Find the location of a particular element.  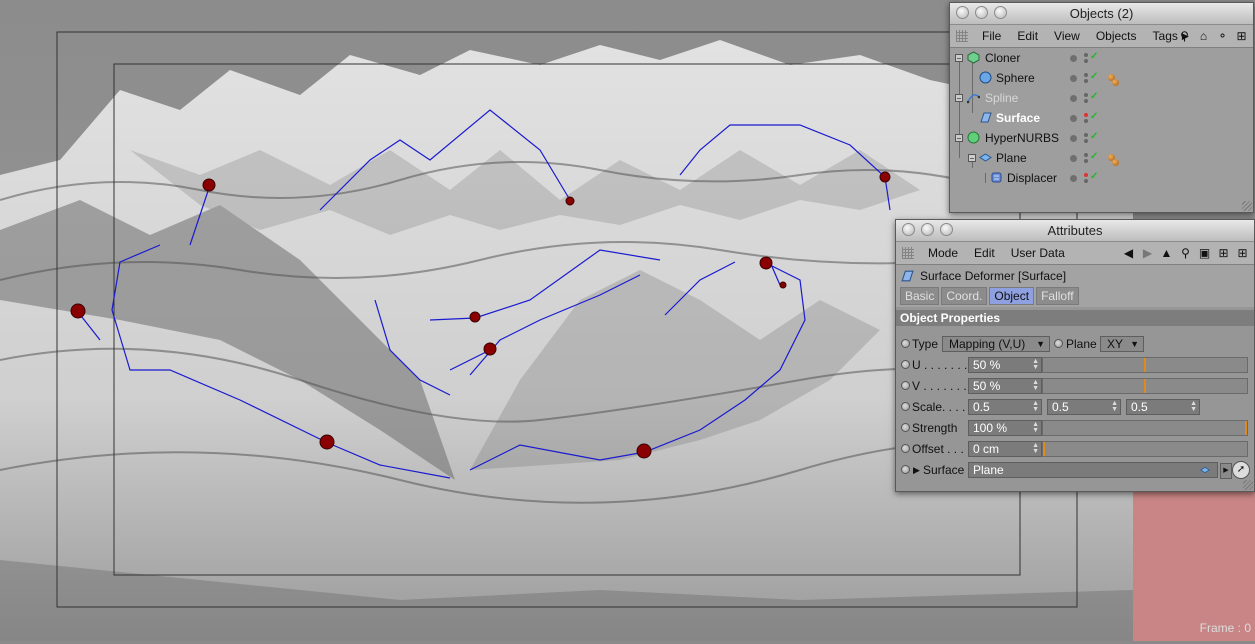

back-arrow-icon: ◀ is located at coordinates (1128, 252).